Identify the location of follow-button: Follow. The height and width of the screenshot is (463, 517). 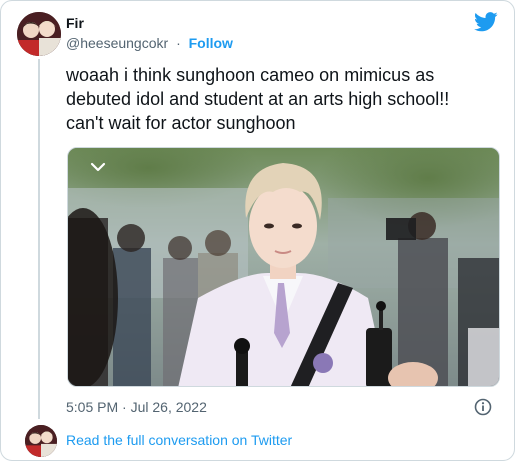
(211, 43).